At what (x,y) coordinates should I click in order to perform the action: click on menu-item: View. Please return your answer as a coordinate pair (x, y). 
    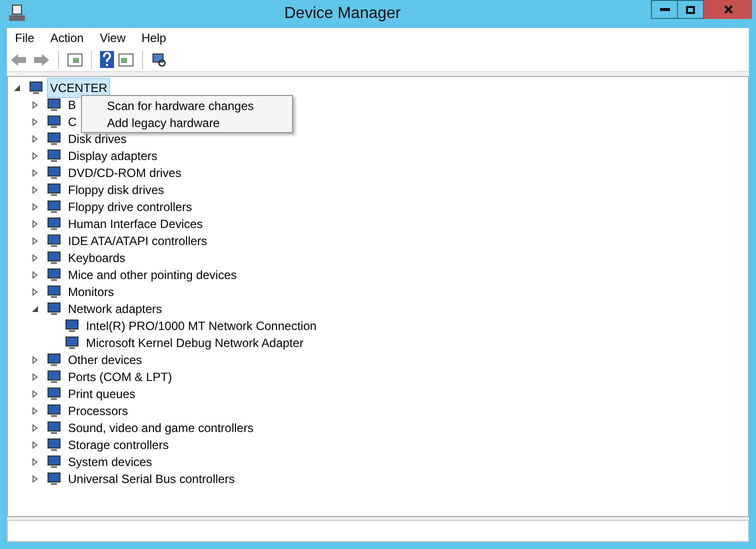
    Looking at the image, I should click on (113, 38).